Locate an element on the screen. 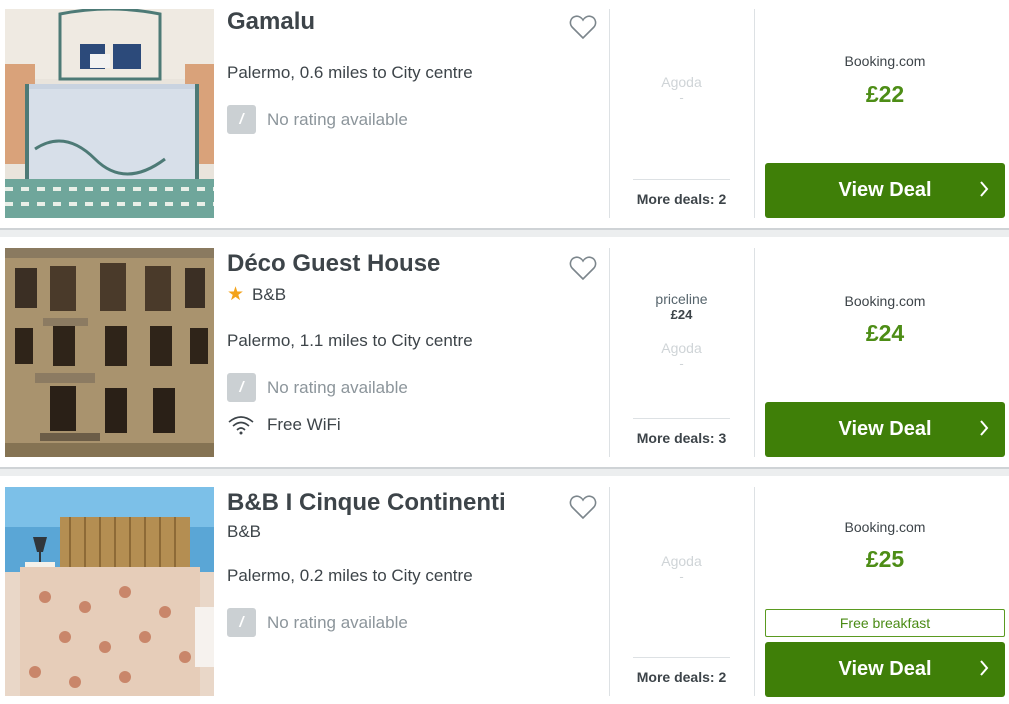 This screenshot has height=704, width=1009. provider-priceline: priceline £24 is located at coordinates (681, 306).